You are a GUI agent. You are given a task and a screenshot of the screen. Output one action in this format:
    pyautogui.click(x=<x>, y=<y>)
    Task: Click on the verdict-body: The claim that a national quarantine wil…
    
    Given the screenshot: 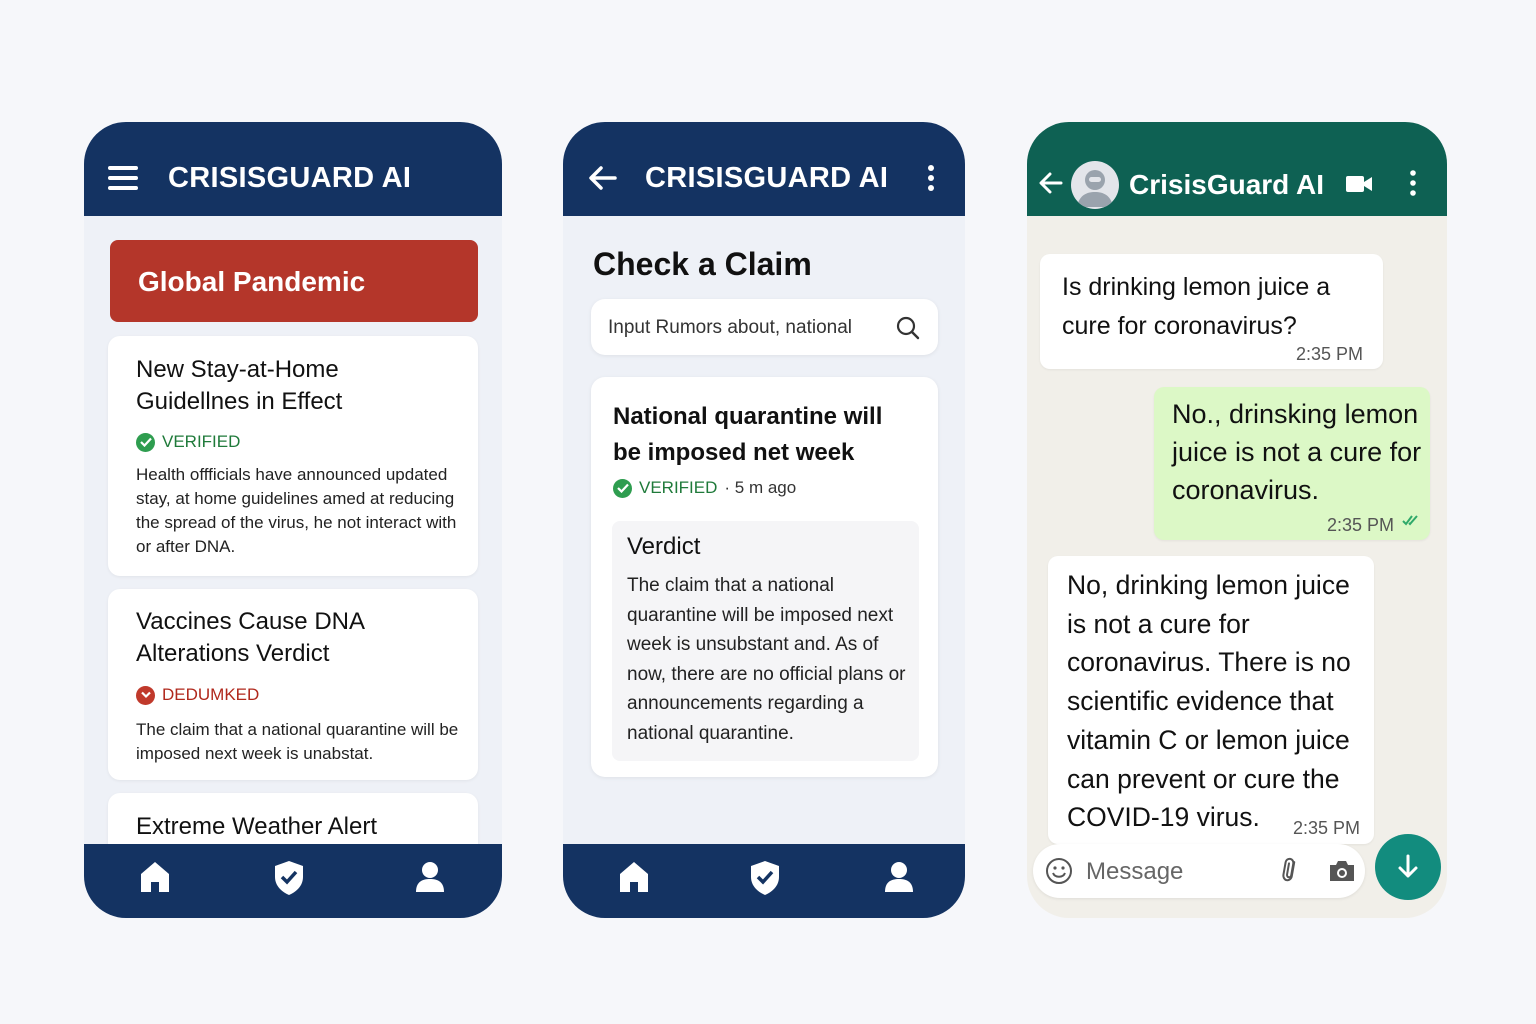 What is the action you would take?
    pyautogui.click(x=766, y=659)
    